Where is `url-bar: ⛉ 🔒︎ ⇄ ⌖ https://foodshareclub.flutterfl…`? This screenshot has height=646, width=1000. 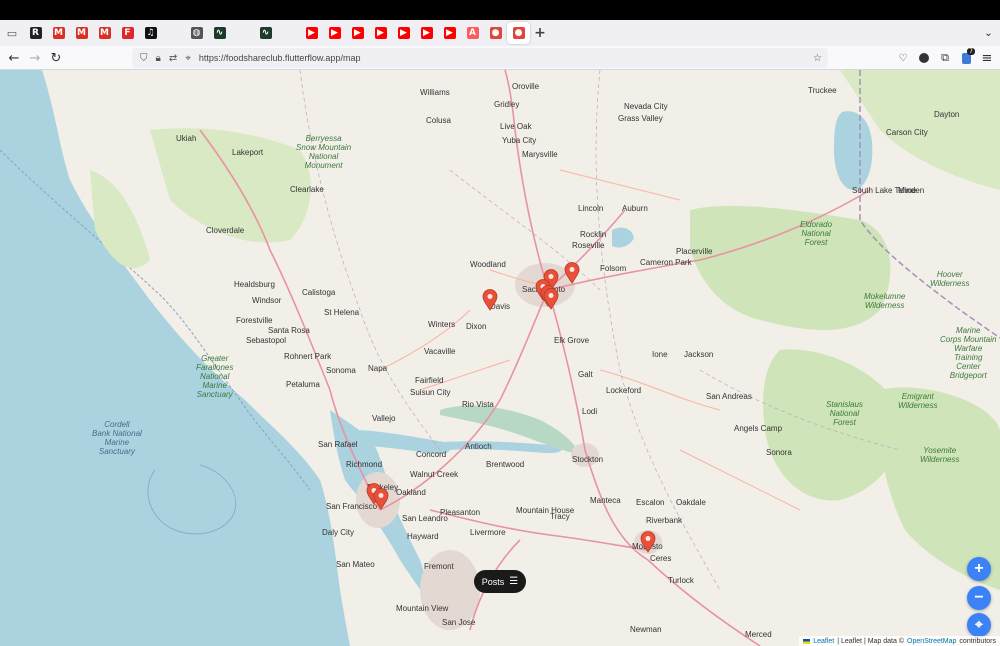
url-bar: ⛉ 🔒︎ ⇄ ⌖ https://foodshareclub.flutterfl… is located at coordinates (480, 58).